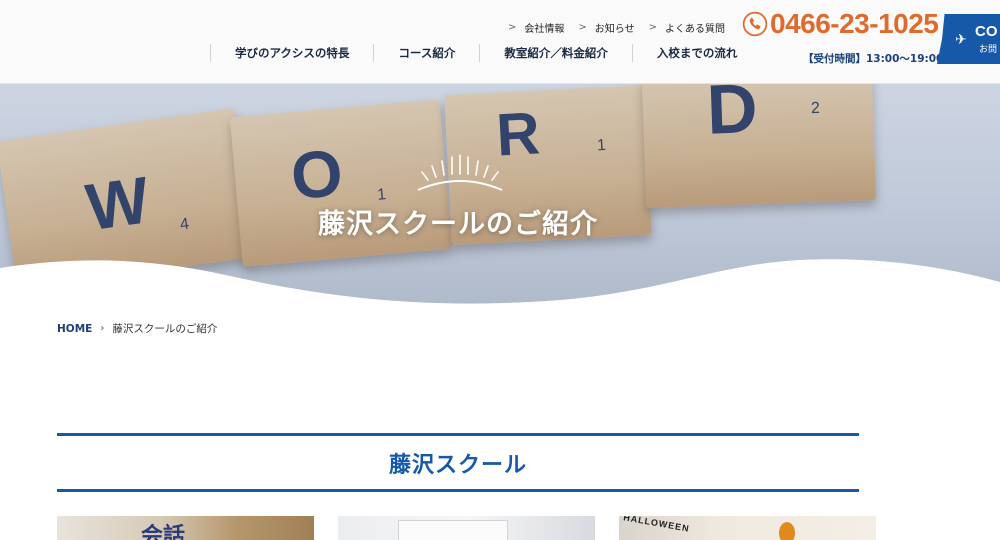 The width and height of the screenshot is (1000, 540). What do you see at coordinates (606, 27) in the screenshot?
I see `util-link-news: > お知らせ` at bounding box center [606, 27].